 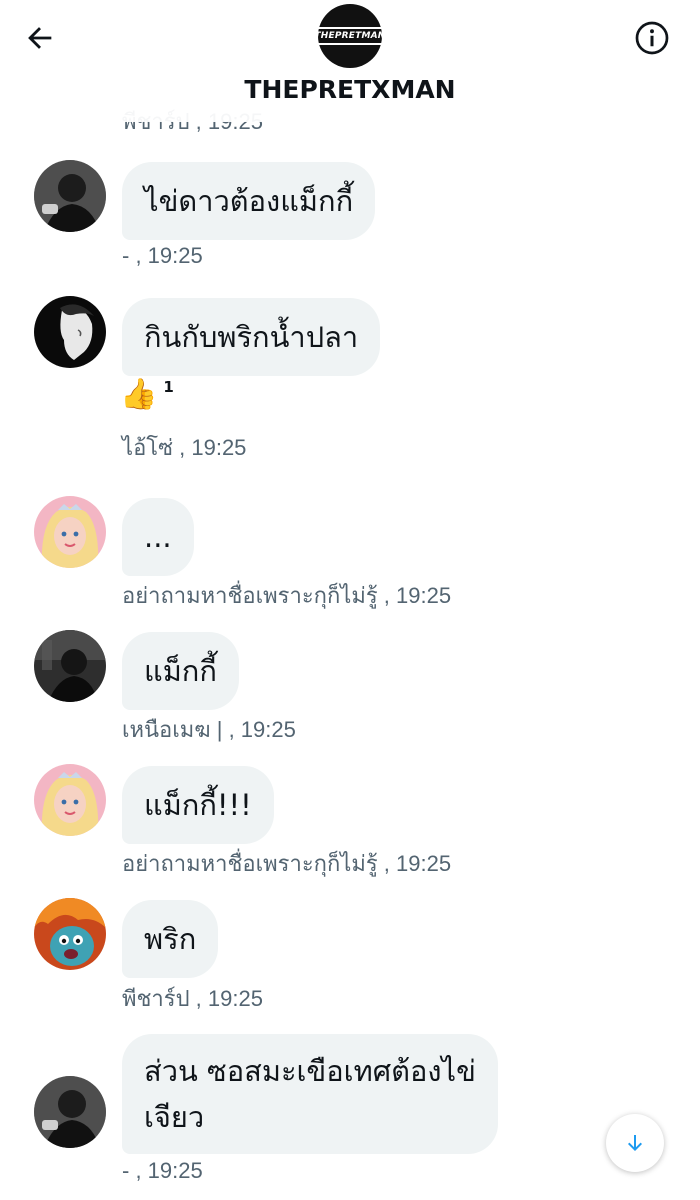 I want to click on scroll-to-bottom-button, so click(x=635, y=1143).